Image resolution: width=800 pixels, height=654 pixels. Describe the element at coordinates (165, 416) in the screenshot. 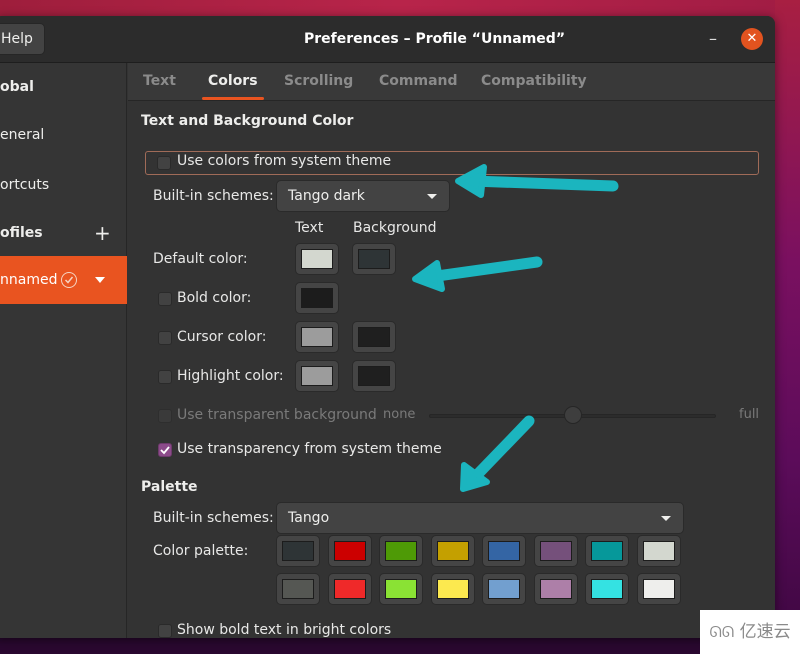

I see `transparent-bg-checkbox` at that location.